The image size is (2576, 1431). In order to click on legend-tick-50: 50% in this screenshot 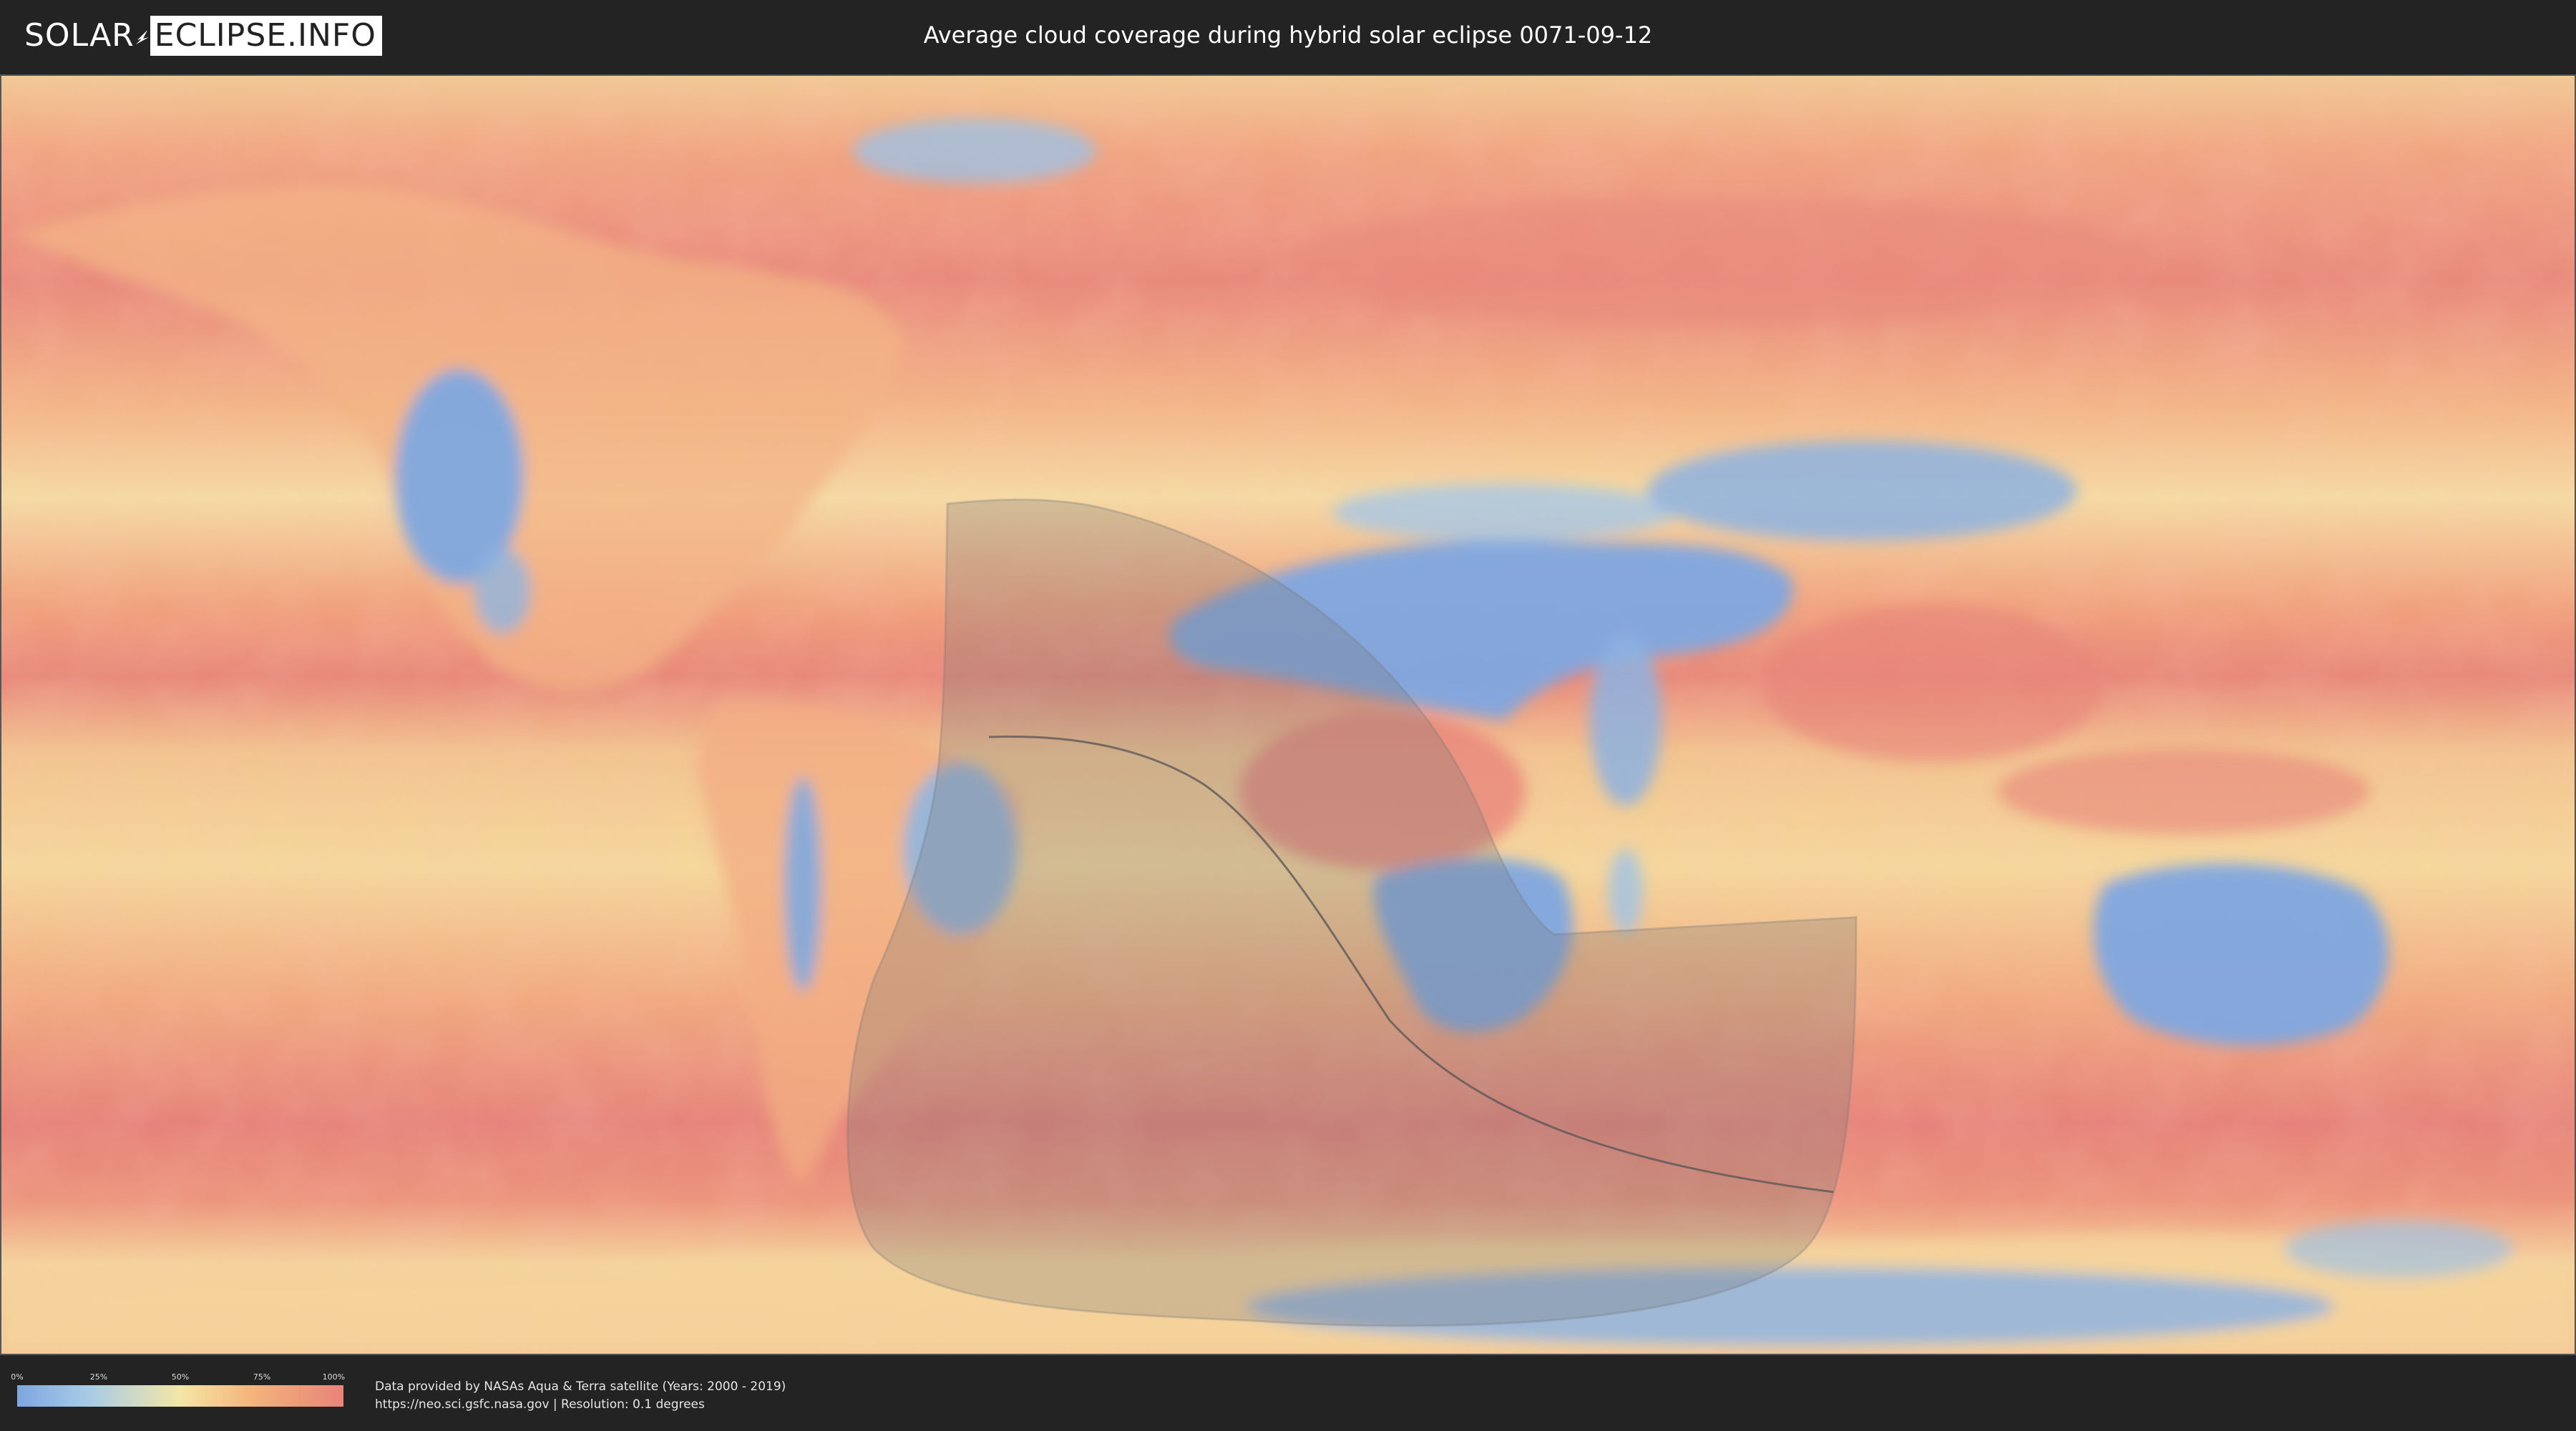, I will do `click(180, 1377)`.